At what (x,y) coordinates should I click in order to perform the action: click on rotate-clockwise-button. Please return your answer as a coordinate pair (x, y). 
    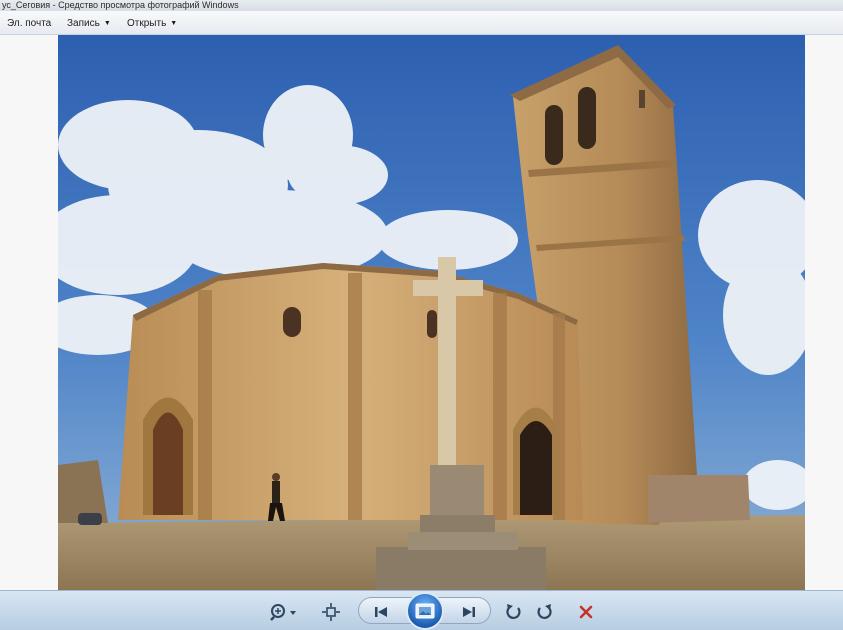
    Looking at the image, I should click on (544, 612).